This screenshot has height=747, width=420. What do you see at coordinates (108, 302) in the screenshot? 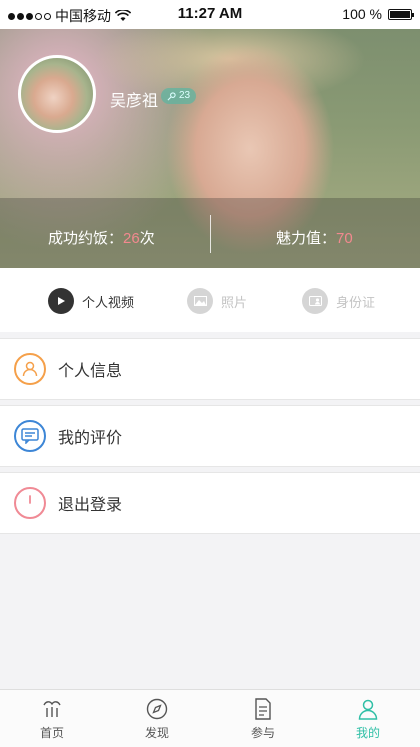
I see `tab-personal-video-label: 个人视频` at bounding box center [108, 302].